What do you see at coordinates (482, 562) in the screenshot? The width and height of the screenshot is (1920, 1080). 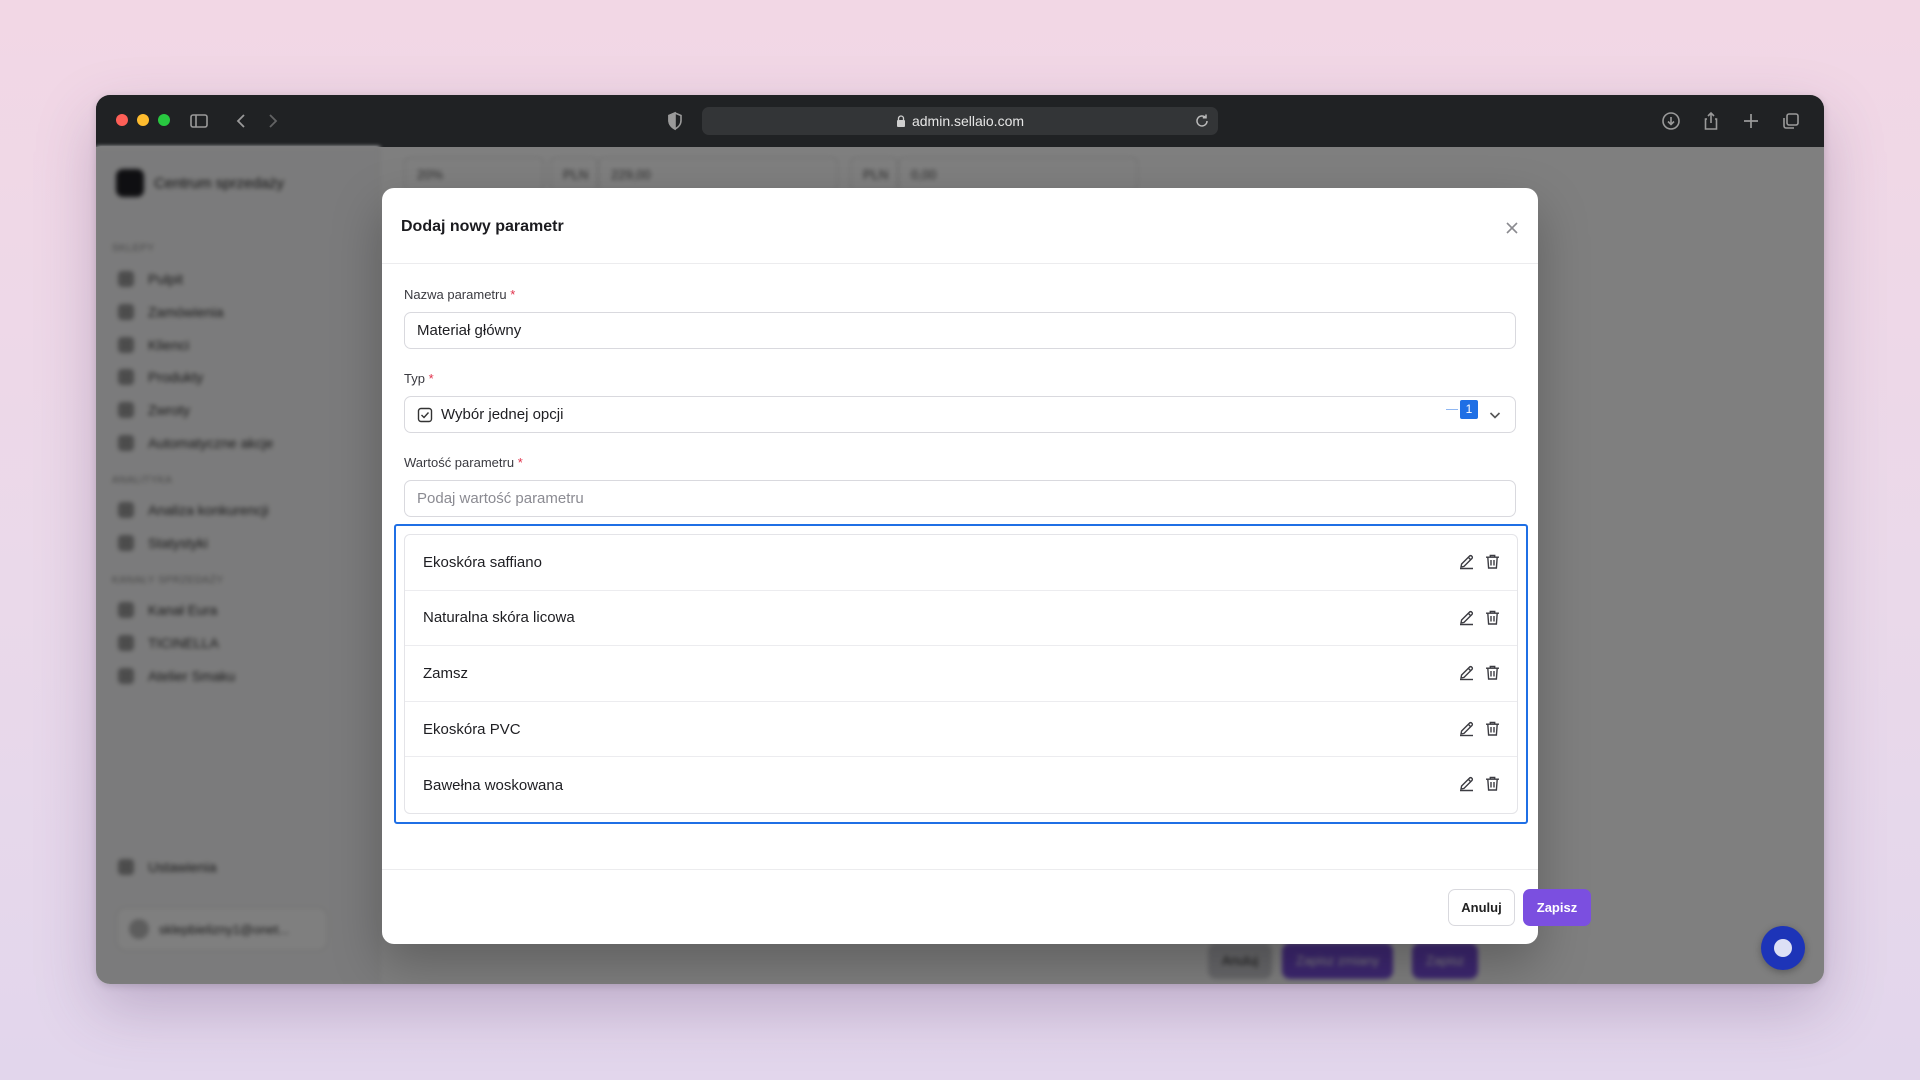 I see `option-label: Ekoskóra saffiano` at bounding box center [482, 562].